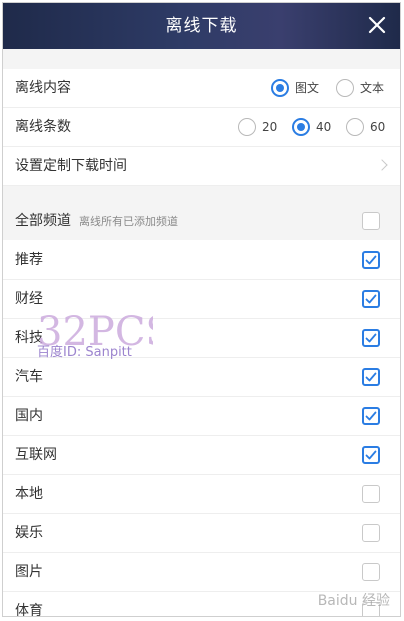 Image resolution: width=404 pixels, height=621 pixels. What do you see at coordinates (201, 88) in the screenshot?
I see `offline-content-row: 离线内容 图文 文本` at bounding box center [201, 88].